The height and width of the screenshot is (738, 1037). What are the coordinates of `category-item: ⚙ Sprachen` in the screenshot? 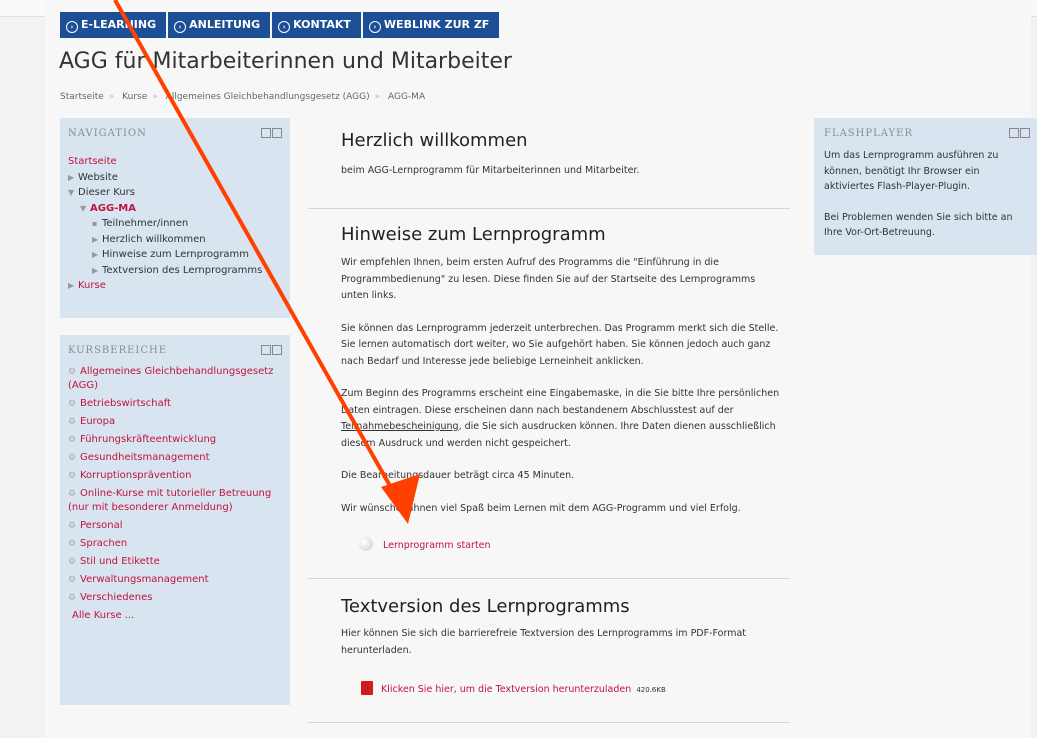 It's located at (177, 544).